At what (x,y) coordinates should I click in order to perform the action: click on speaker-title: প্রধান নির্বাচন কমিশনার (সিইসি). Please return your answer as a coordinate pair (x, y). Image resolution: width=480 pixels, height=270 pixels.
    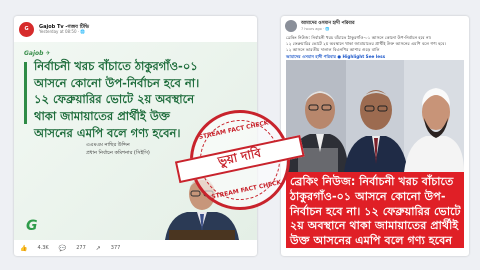
    Looking at the image, I should click on (118, 152).